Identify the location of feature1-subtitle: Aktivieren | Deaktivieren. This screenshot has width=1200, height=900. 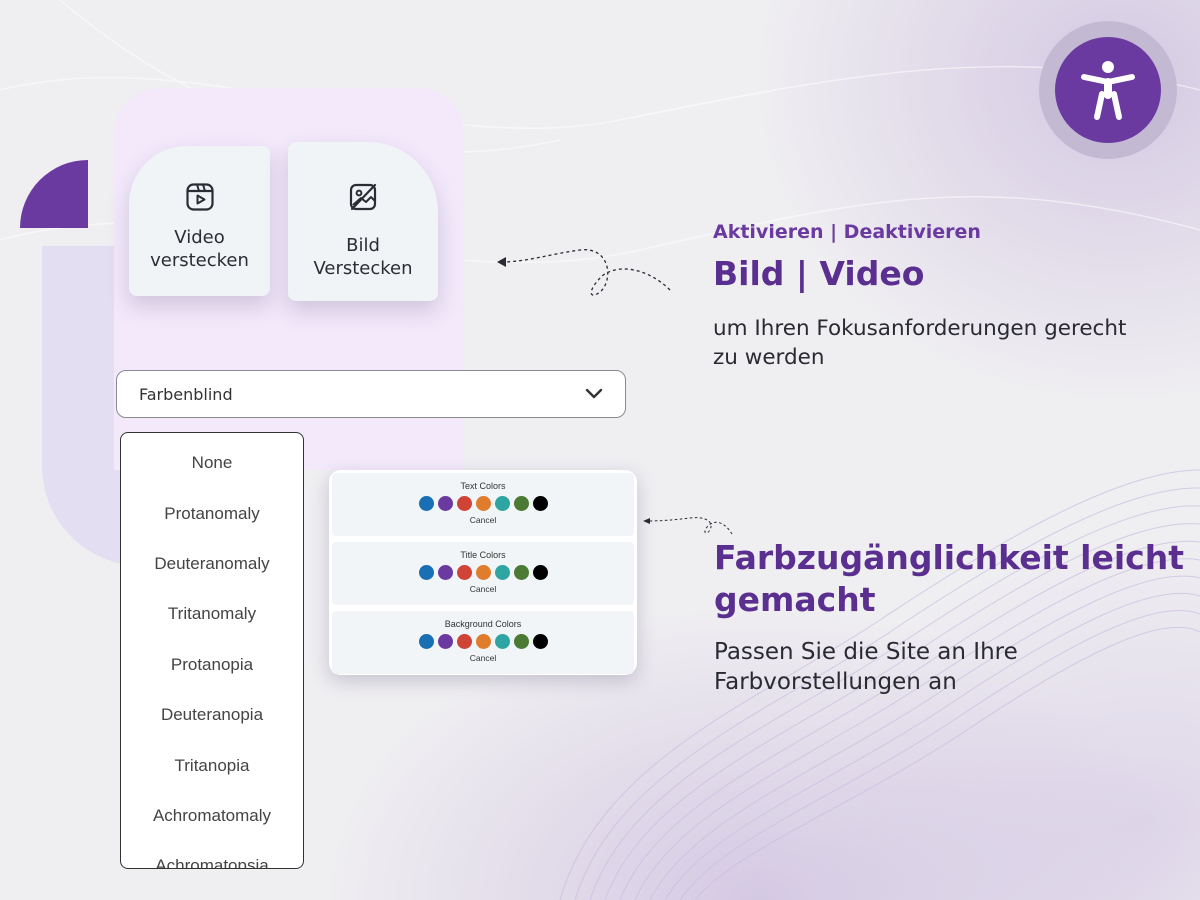
(847, 232).